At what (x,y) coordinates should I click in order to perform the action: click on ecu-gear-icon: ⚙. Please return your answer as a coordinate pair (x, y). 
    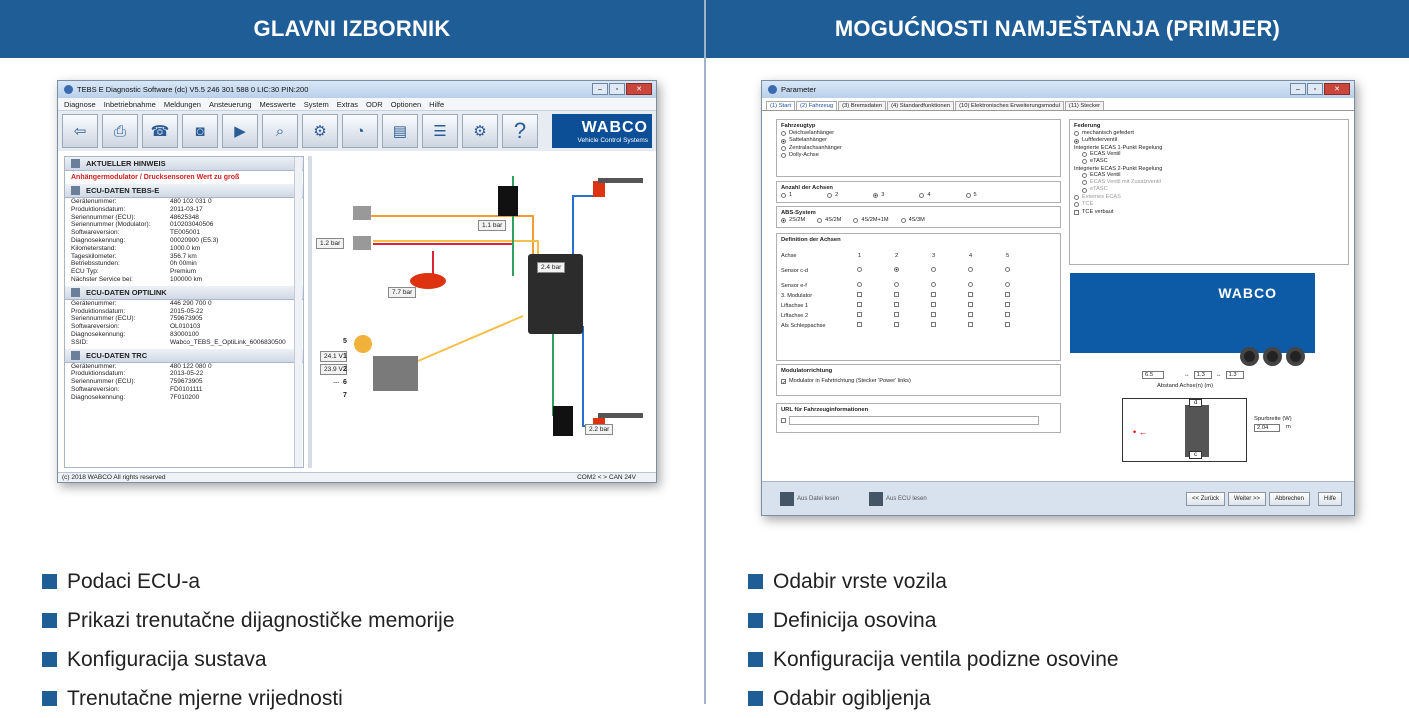
    Looking at the image, I should click on (480, 131).